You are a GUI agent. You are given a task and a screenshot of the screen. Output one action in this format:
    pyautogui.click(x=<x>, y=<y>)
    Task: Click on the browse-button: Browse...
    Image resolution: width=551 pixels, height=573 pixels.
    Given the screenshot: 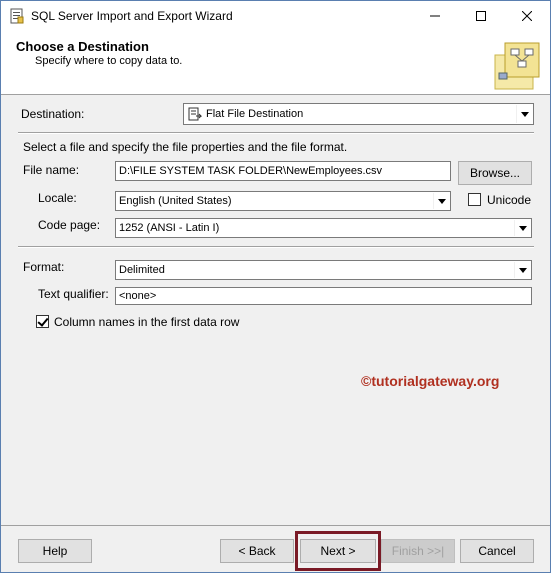 What is the action you would take?
    pyautogui.click(x=495, y=173)
    